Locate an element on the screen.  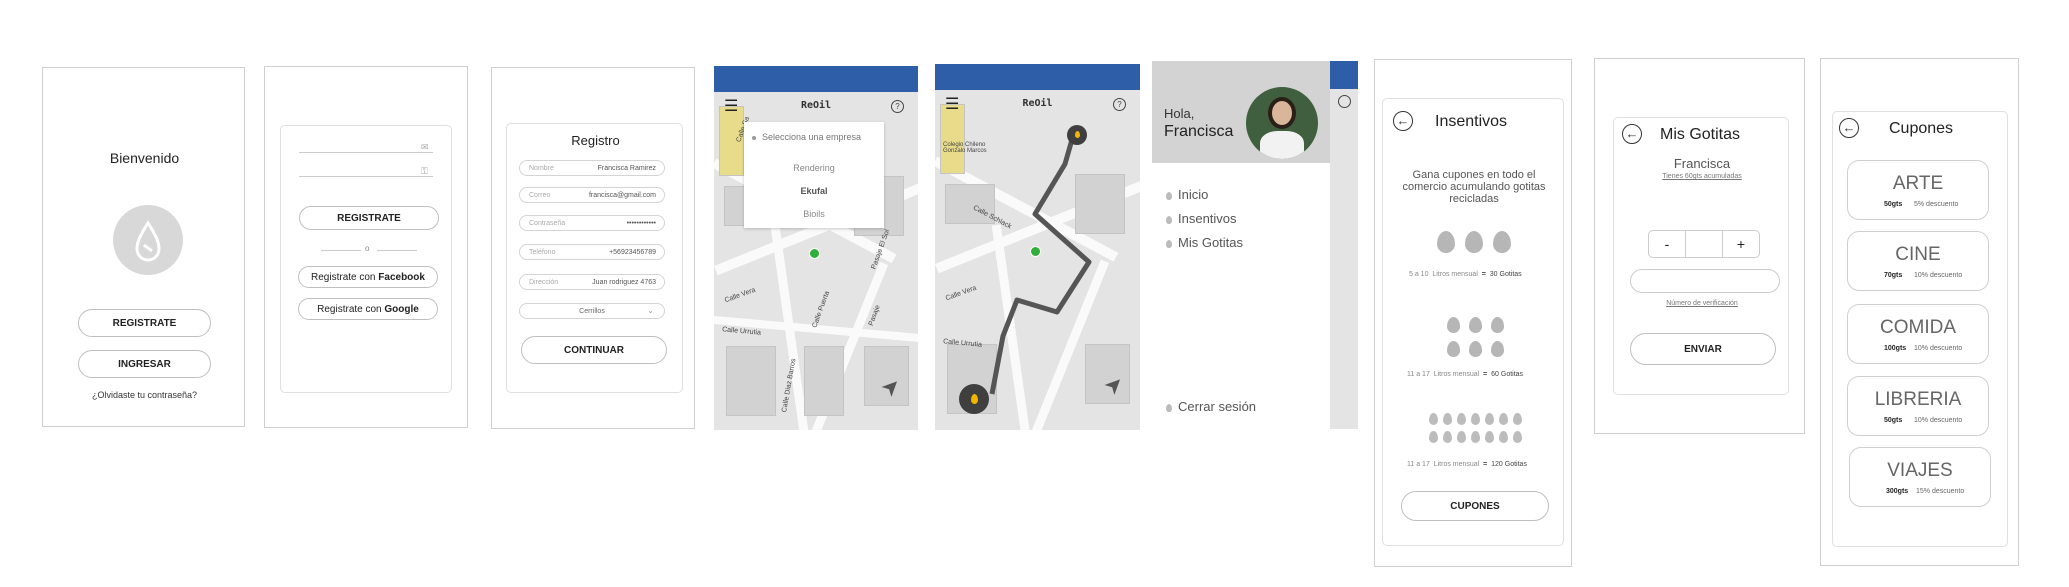
send-button: ENVIAR is located at coordinates (1703, 349).